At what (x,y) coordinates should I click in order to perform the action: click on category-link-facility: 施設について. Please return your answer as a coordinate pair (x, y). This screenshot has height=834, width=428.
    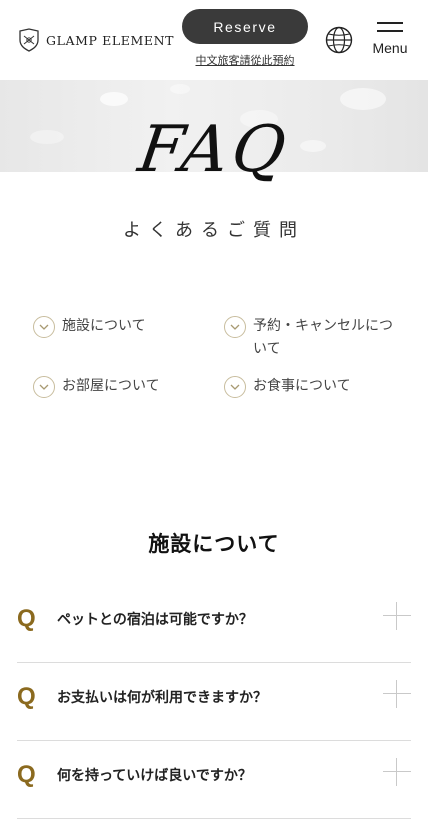
    Looking at the image, I should click on (89, 326).